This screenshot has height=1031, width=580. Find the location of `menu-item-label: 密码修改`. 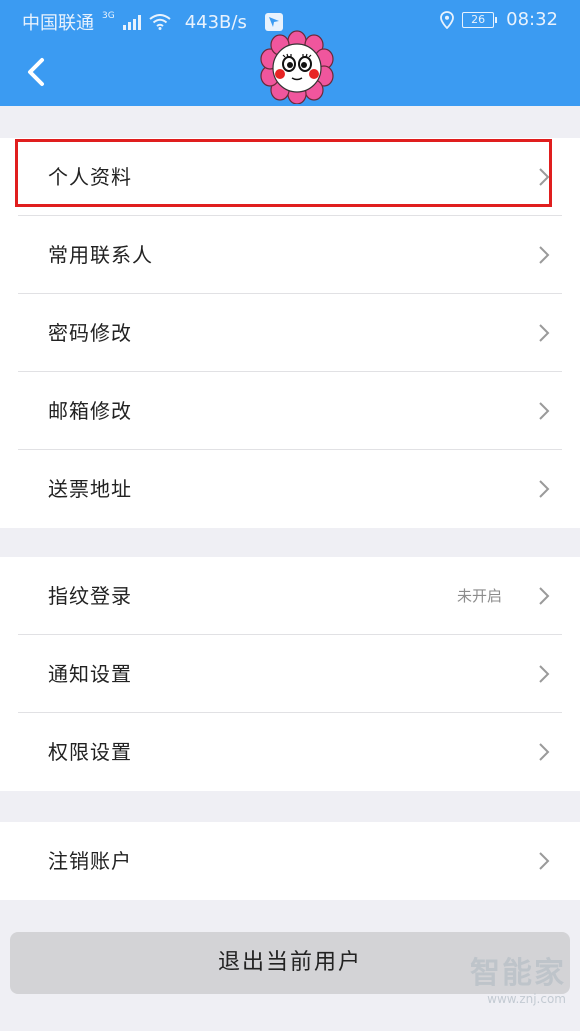

menu-item-label: 密码修改 is located at coordinates (90, 333).